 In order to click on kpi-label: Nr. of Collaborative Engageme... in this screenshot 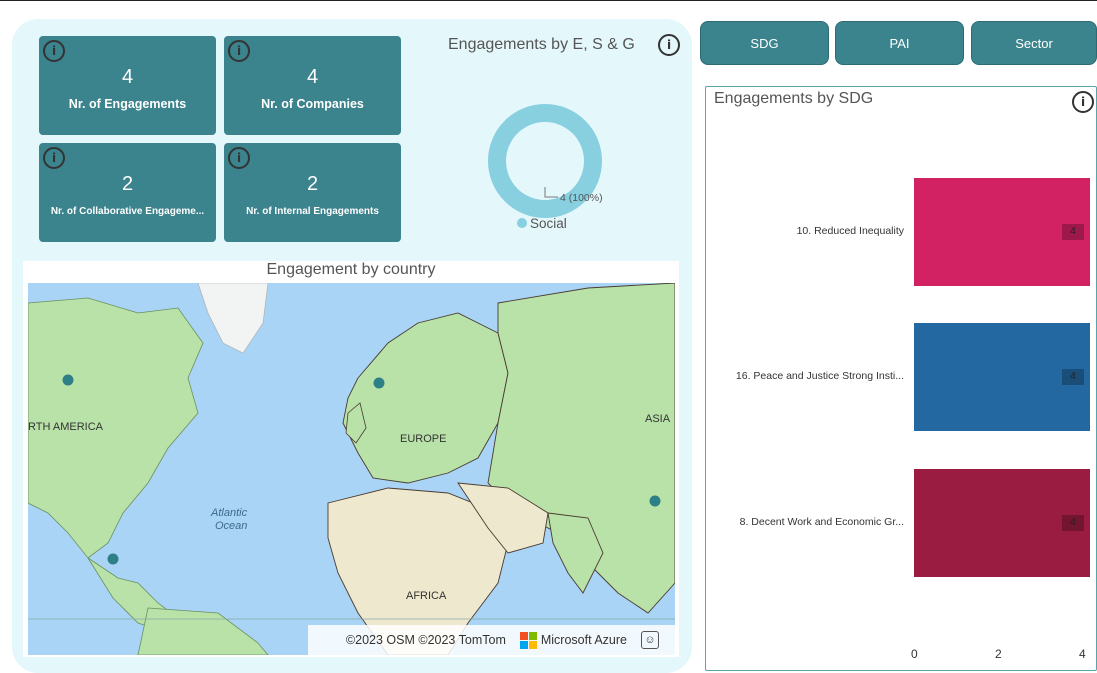, I will do `click(127, 211)`.